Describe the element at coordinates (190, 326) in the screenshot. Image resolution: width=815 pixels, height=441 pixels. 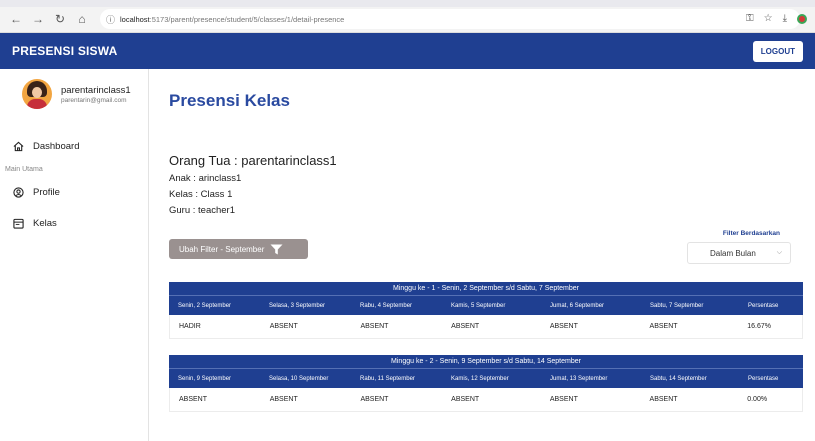
I see `table-cell: HADIR` at that location.